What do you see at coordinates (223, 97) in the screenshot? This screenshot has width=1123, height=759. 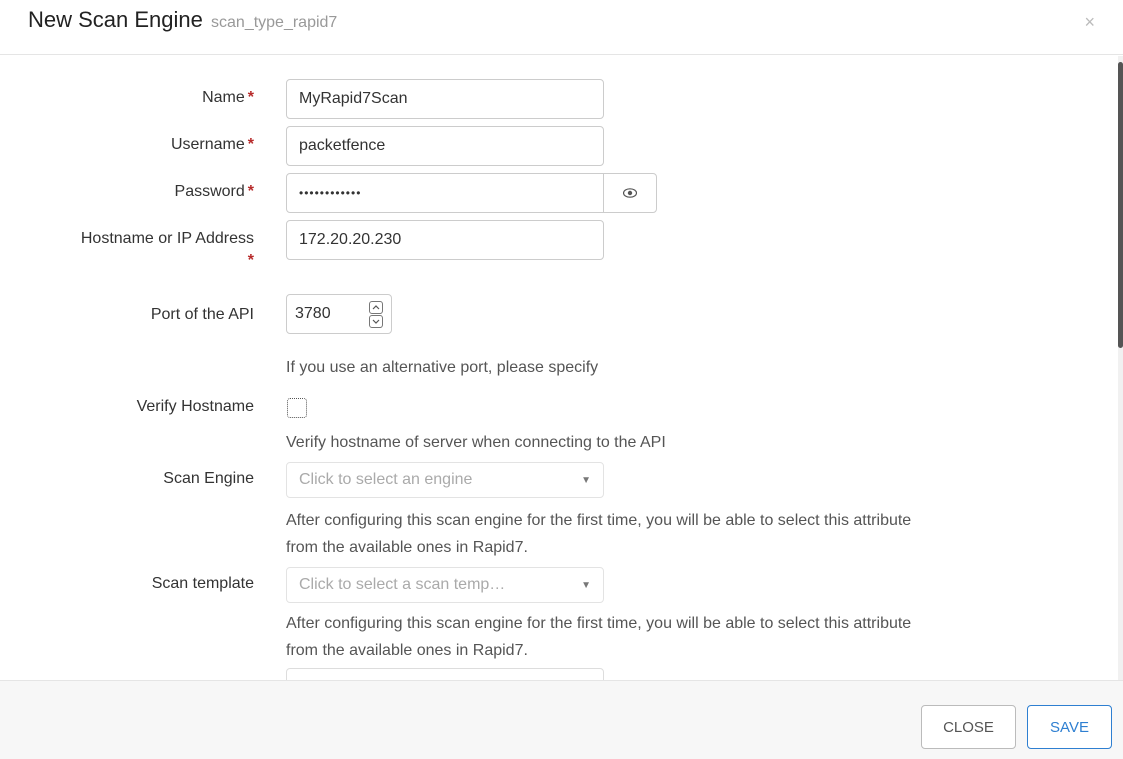 I see `name-label-text: Name` at bounding box center [223, 97].